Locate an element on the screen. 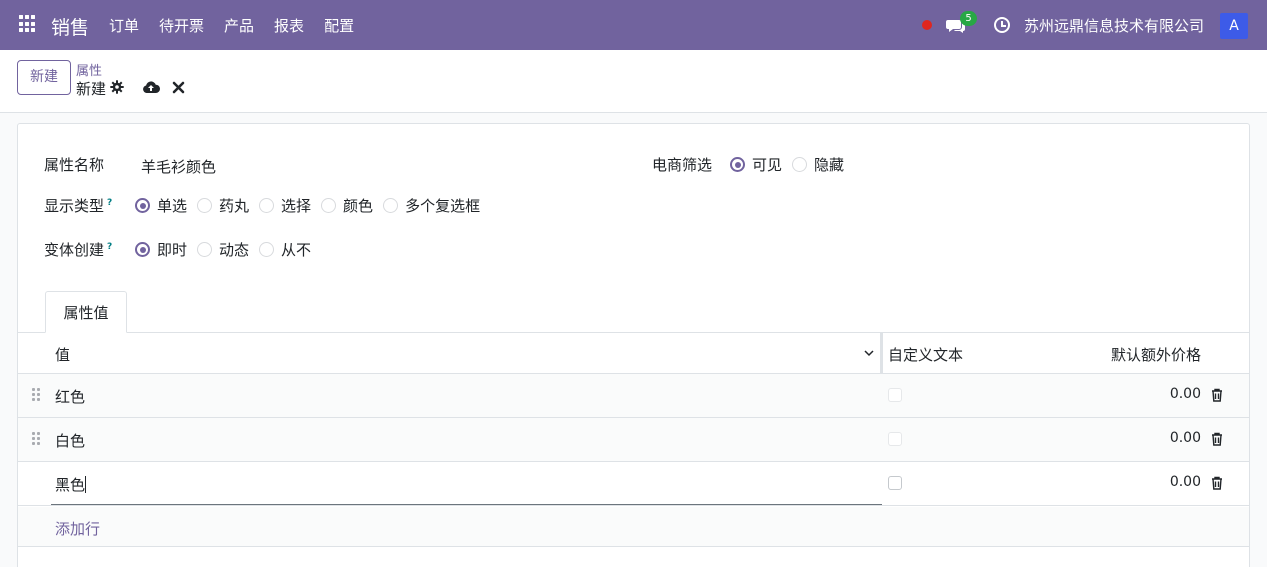 The width and height of the screenshot is (1267, 567). radio-multi-checkbox: 多个复选框 is located at coordinates (431, 205).